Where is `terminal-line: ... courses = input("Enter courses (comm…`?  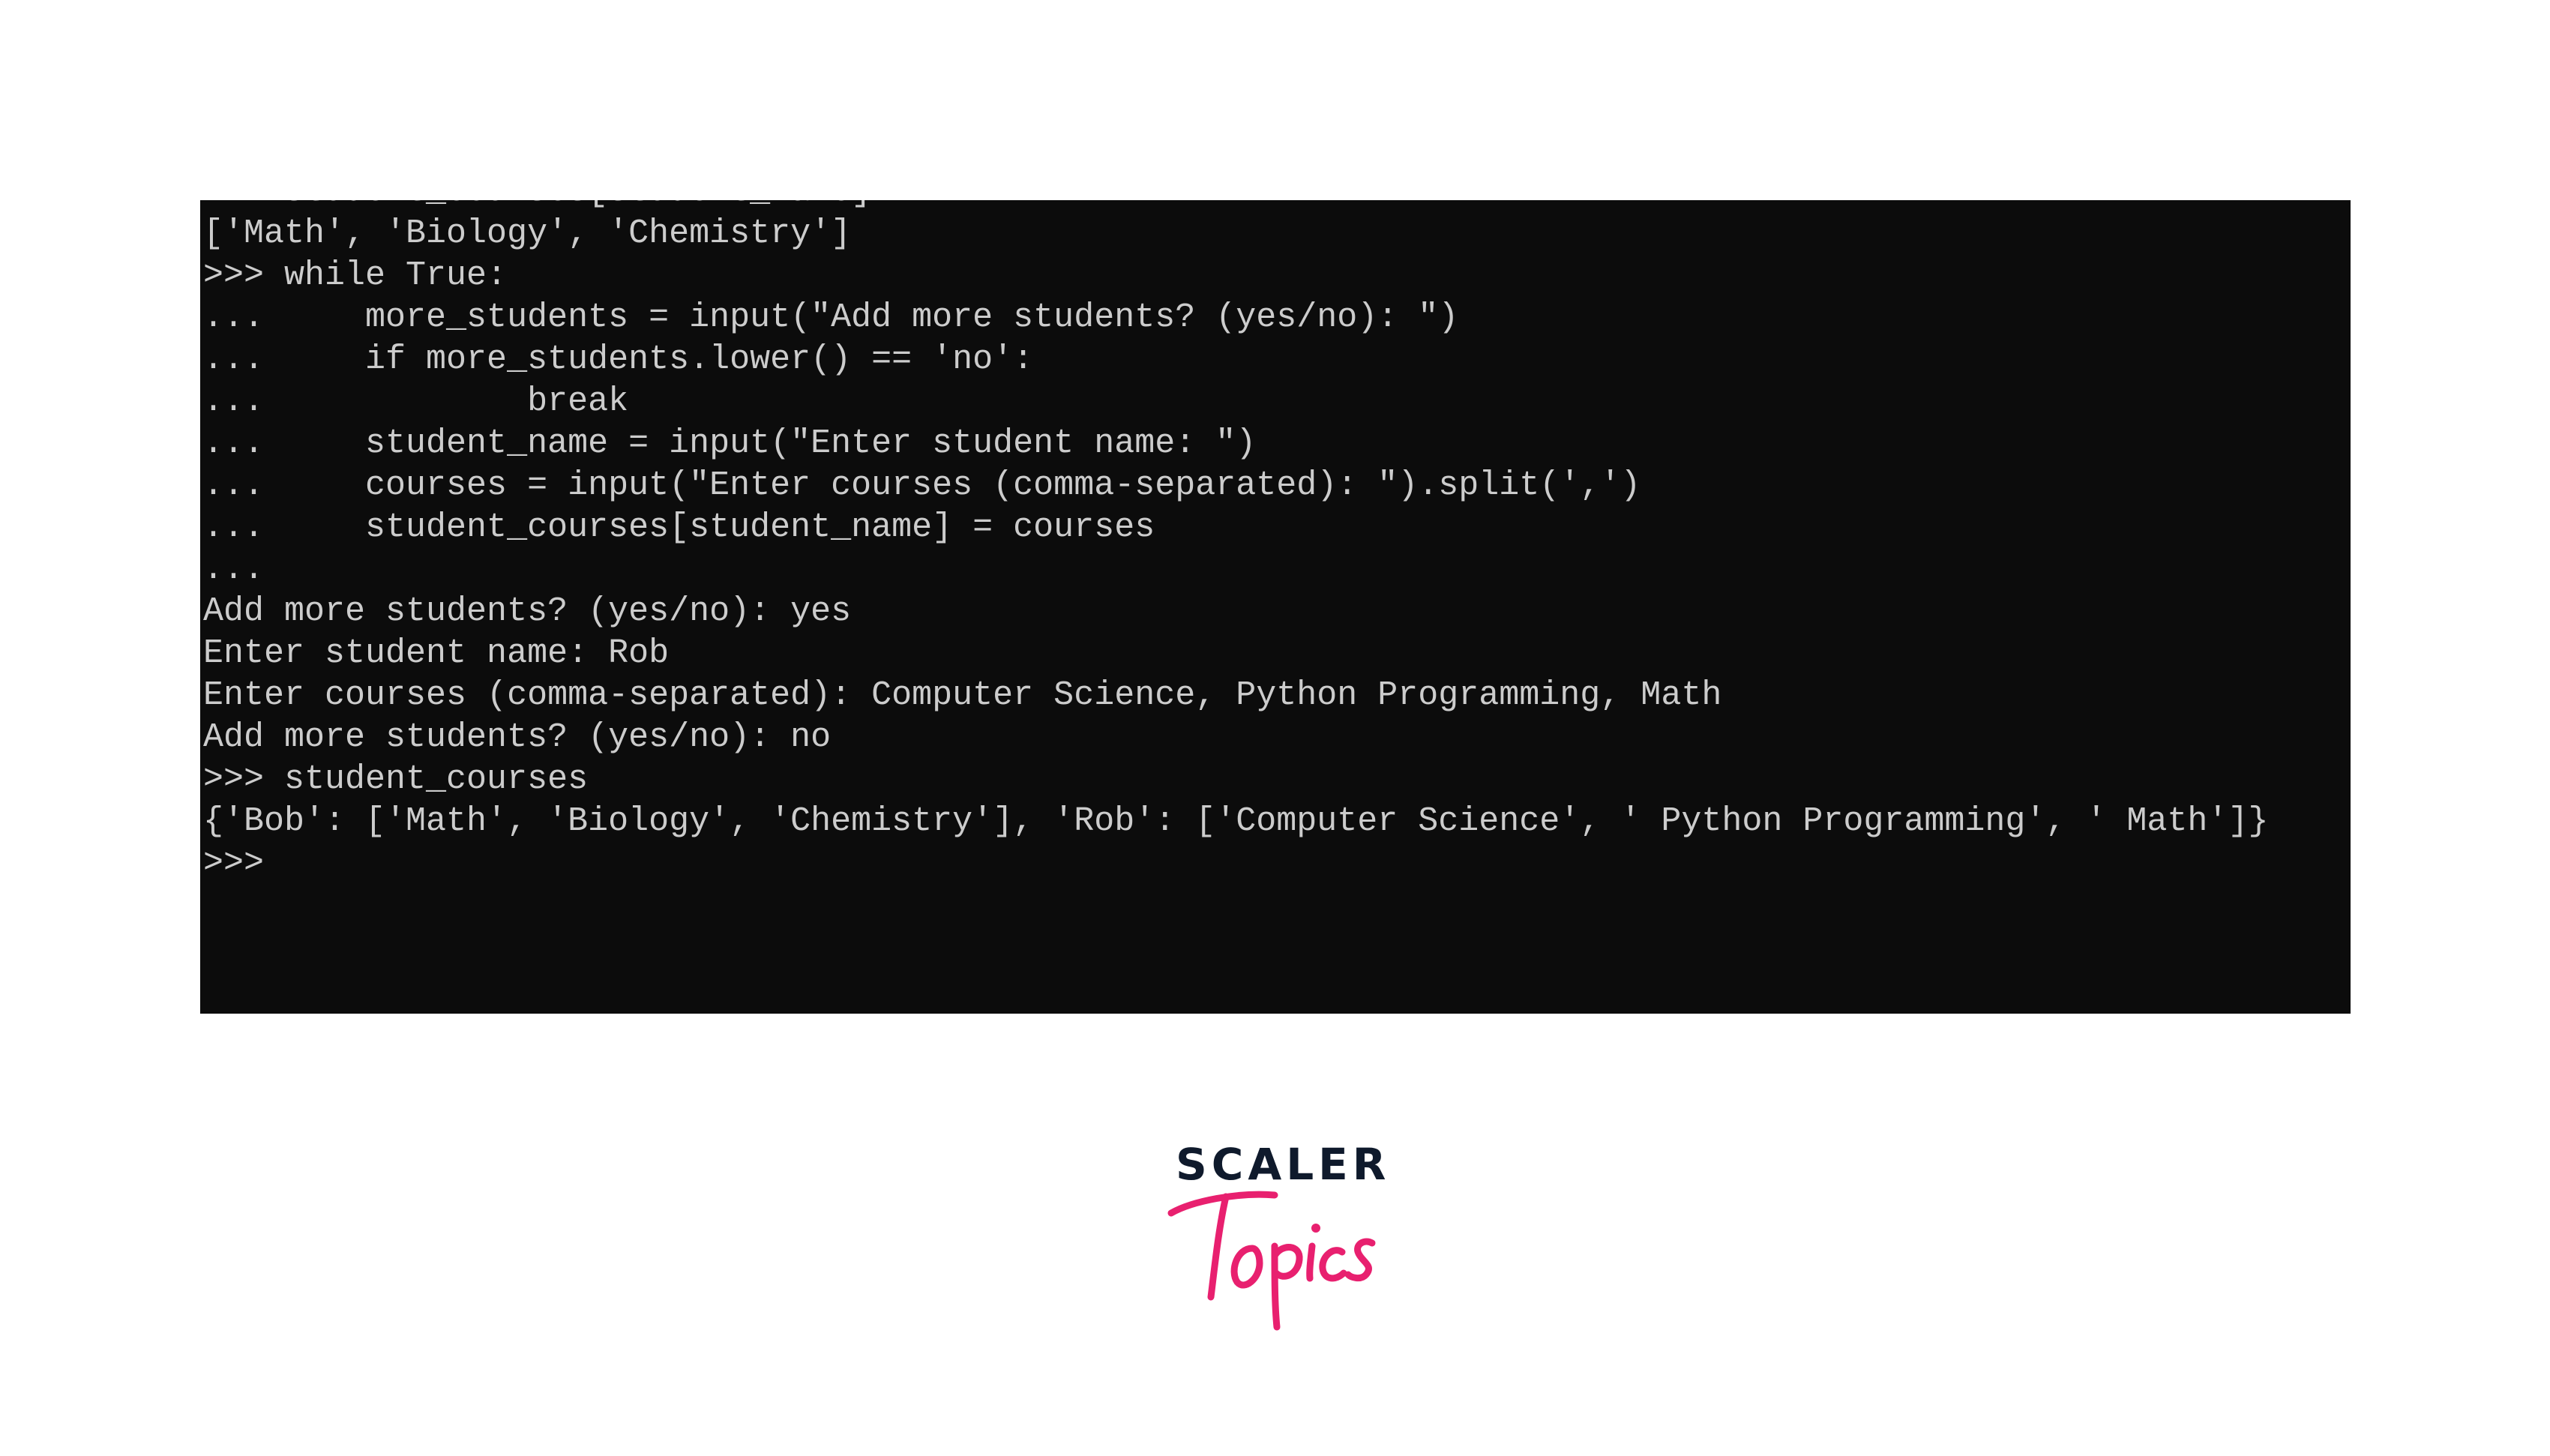
terminal-line: ... courses = input("Enter courses (comm… is located at coordinates (922, 485).